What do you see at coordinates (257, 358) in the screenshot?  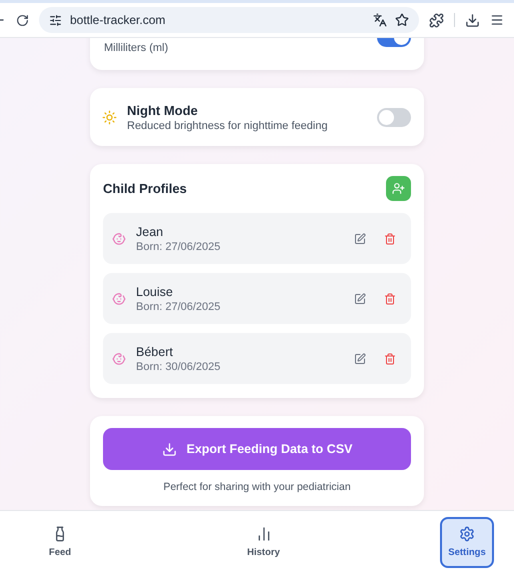 I see `child-profile-row: Bébert Born: 30/06/2025` at bounding box center [257, 358].